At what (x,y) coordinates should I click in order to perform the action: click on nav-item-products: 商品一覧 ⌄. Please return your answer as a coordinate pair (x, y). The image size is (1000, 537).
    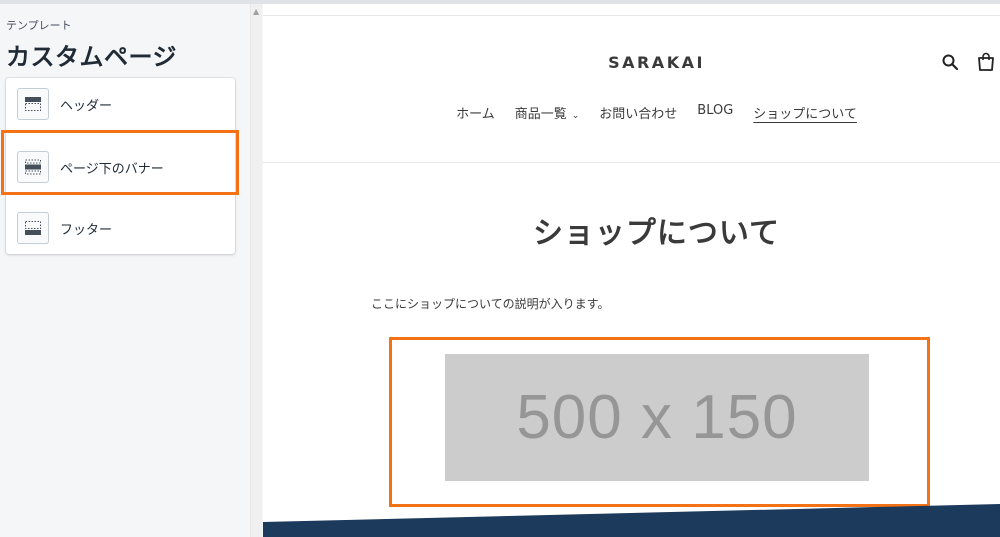
    Looking at the image, I should click on (547, 112).